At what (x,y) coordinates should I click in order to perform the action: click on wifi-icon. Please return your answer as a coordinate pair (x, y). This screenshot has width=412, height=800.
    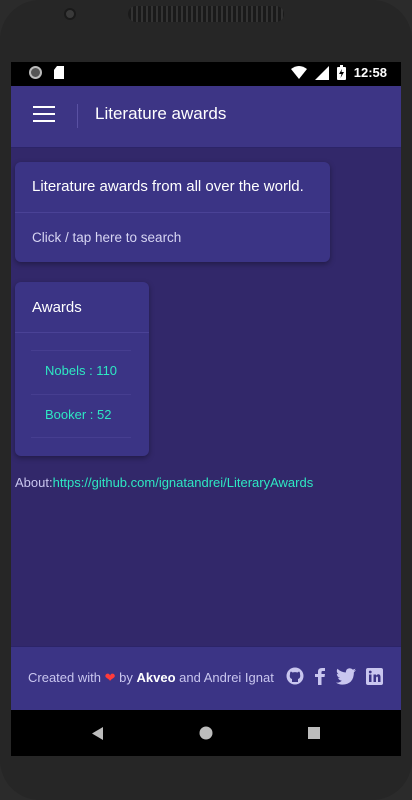
    Looking at the image, I should click on (298, 72).